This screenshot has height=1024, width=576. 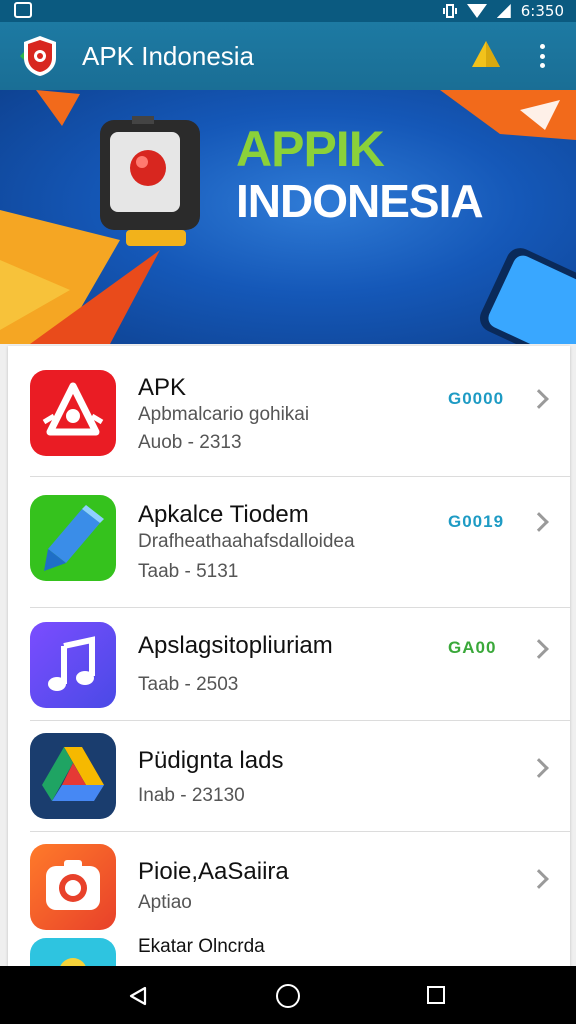 What do you see at coordinates (211, 760) in the screenshot?
I see `app-name: Püdignta lads` at bounding box center [211, 760].